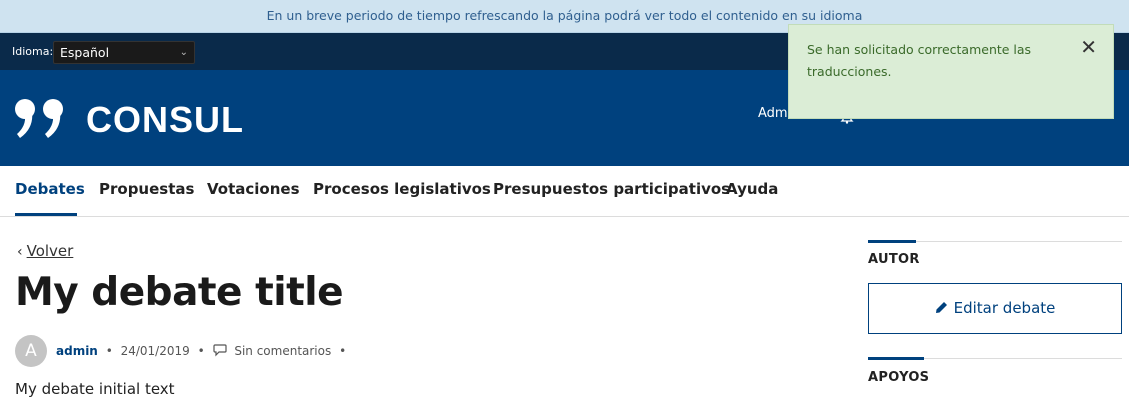 Image resolution: width=1129 pixels, height=411 pixels. What do you see at coordinates (1088, 47) in the screenshot?
I see `close-icon: ✕` at bounding box center [1088, 47].